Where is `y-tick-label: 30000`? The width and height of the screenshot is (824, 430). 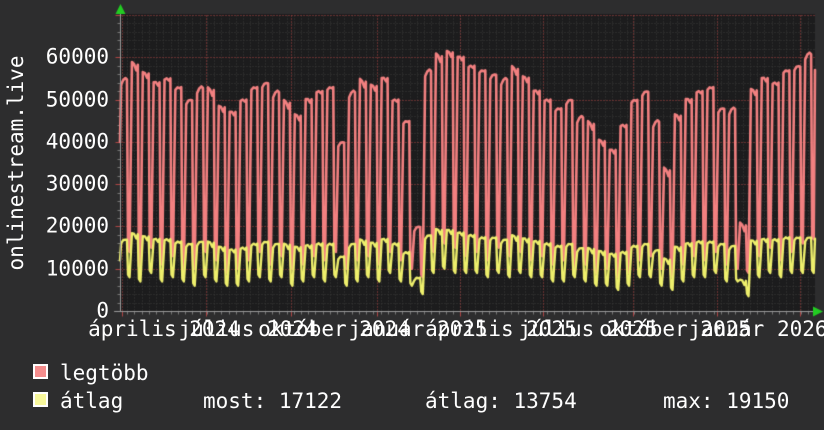
y-tick-label: 30000 is located at coordinates (77, 183).